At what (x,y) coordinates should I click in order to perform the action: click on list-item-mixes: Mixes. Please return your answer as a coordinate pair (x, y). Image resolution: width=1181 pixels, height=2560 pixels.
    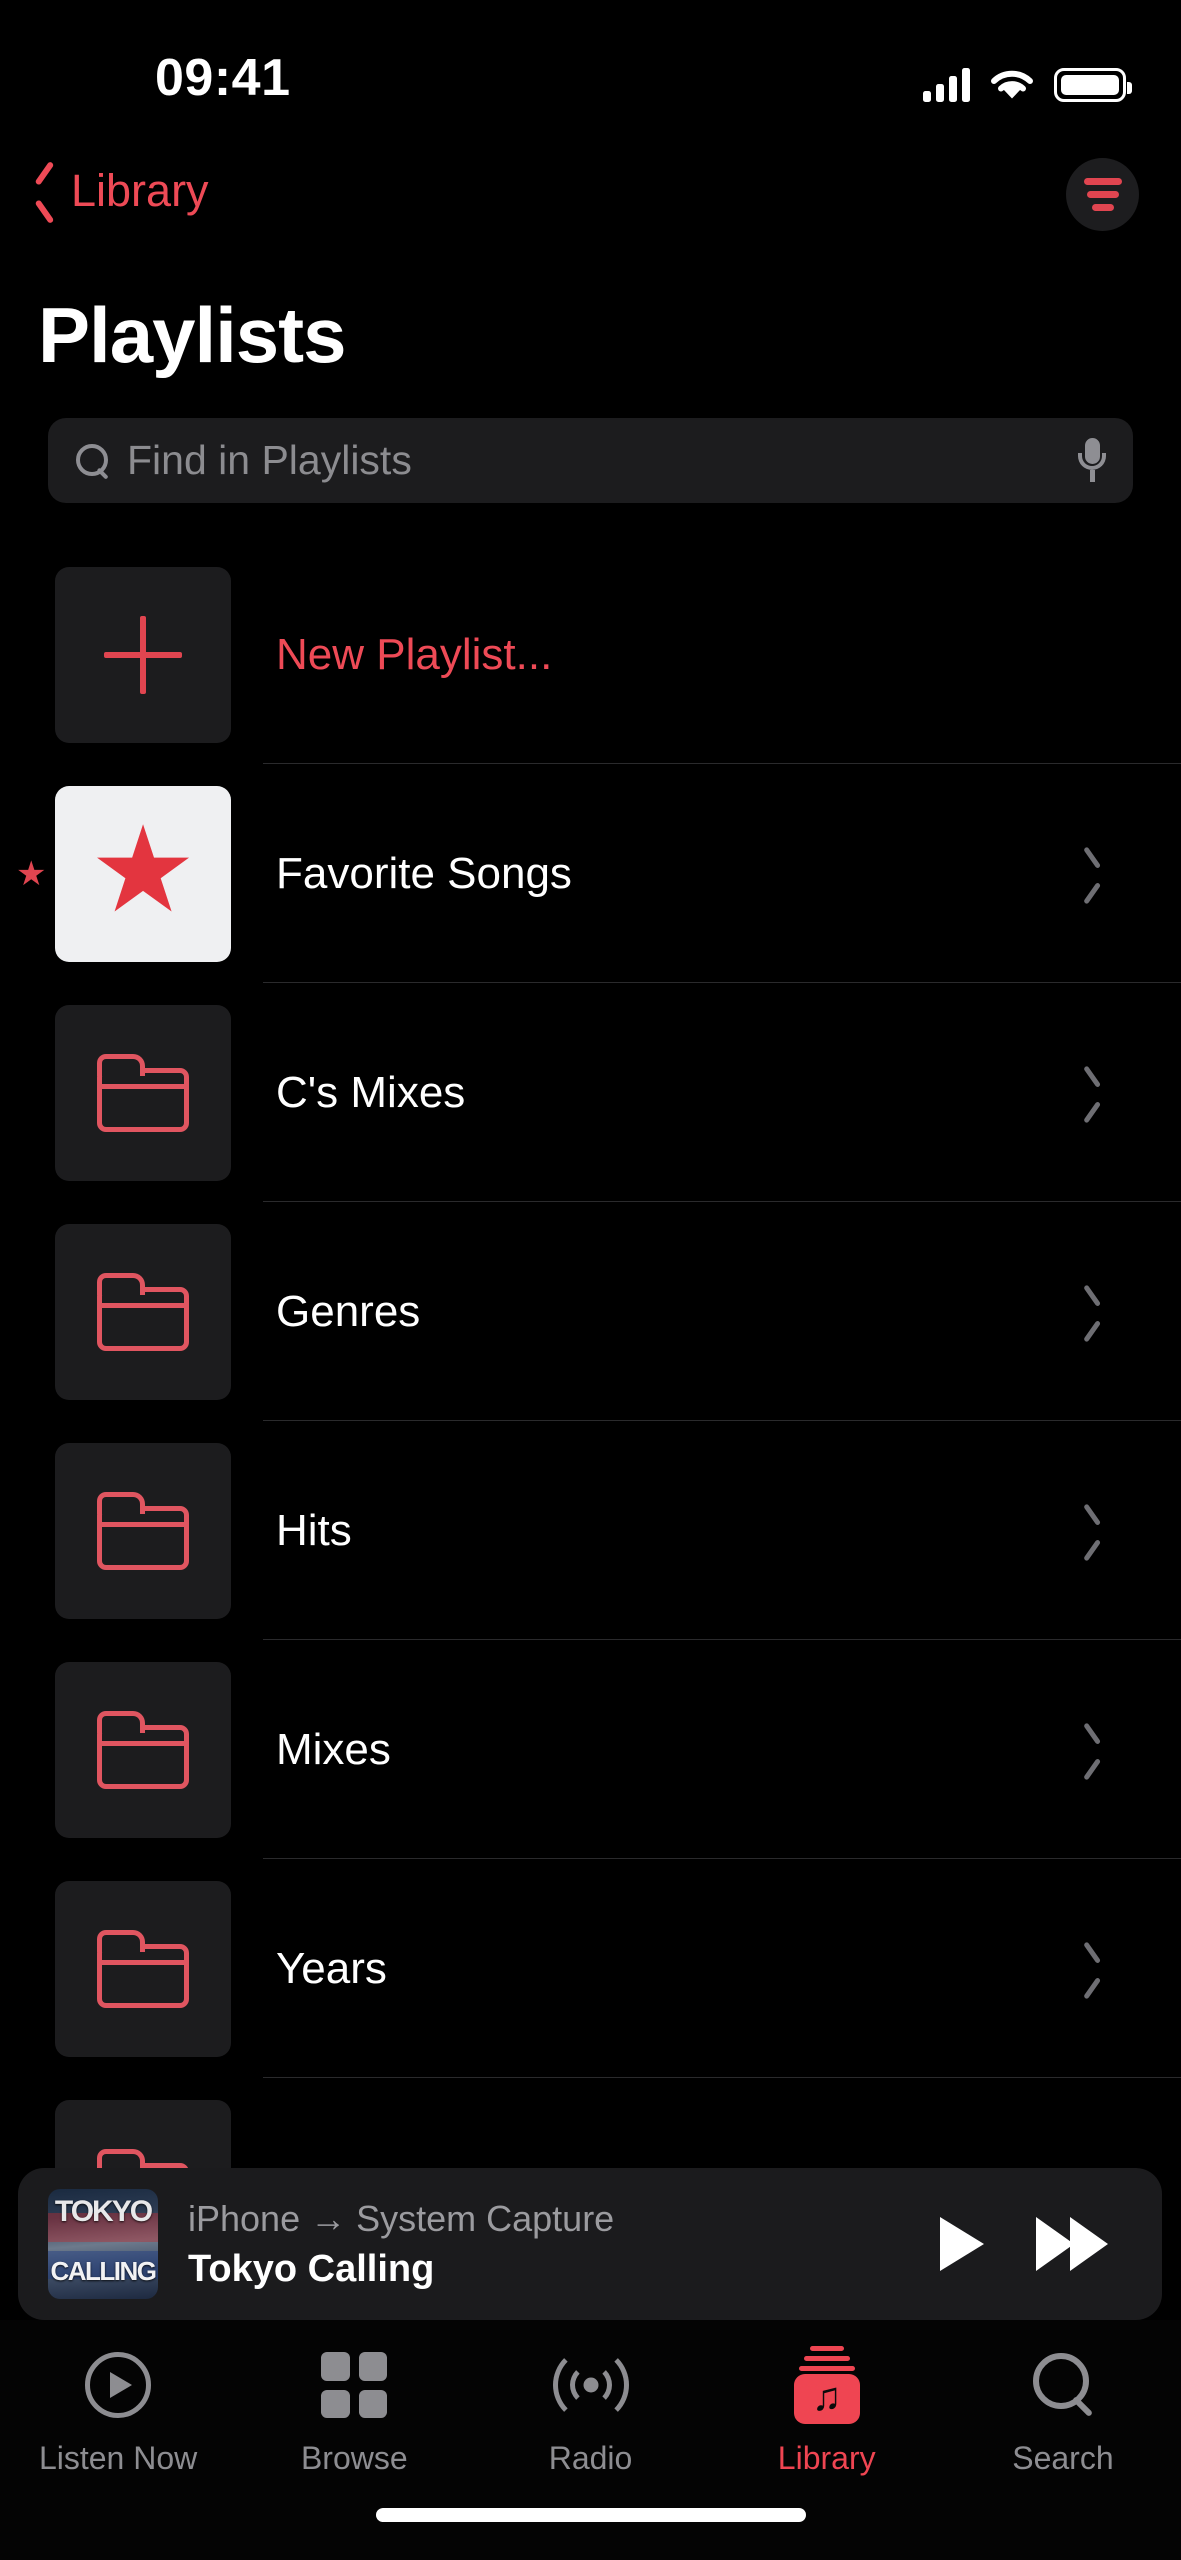
    Looking at the image, I should click on (590, 1749).